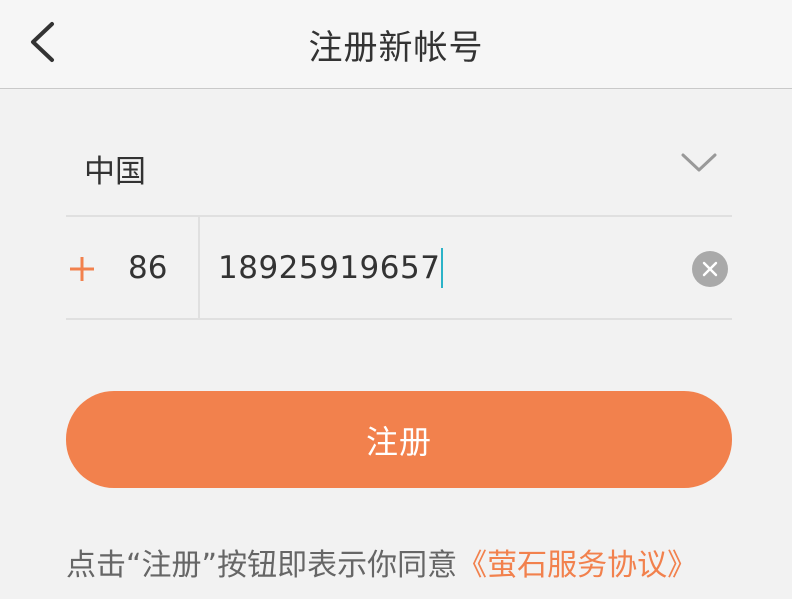 This screenshot has height=599, width=792. I want to click on phone-number-input: 18925919657, so click(453, 267).